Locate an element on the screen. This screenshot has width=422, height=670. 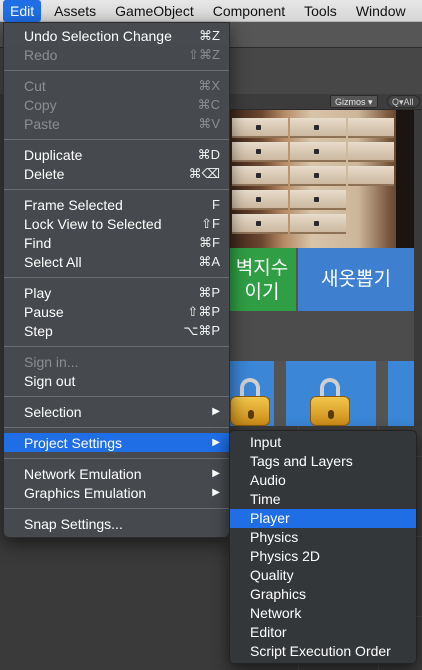
menu-item-frame-selected: Frame Selected F is located at coordinates (116, 204).